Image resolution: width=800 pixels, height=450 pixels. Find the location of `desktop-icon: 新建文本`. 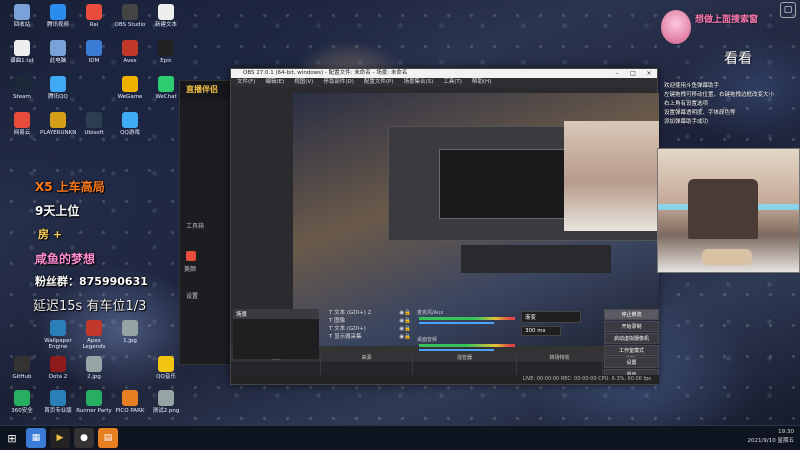

desktop-icon: 新建文本 is located at coordinates (166, 19).